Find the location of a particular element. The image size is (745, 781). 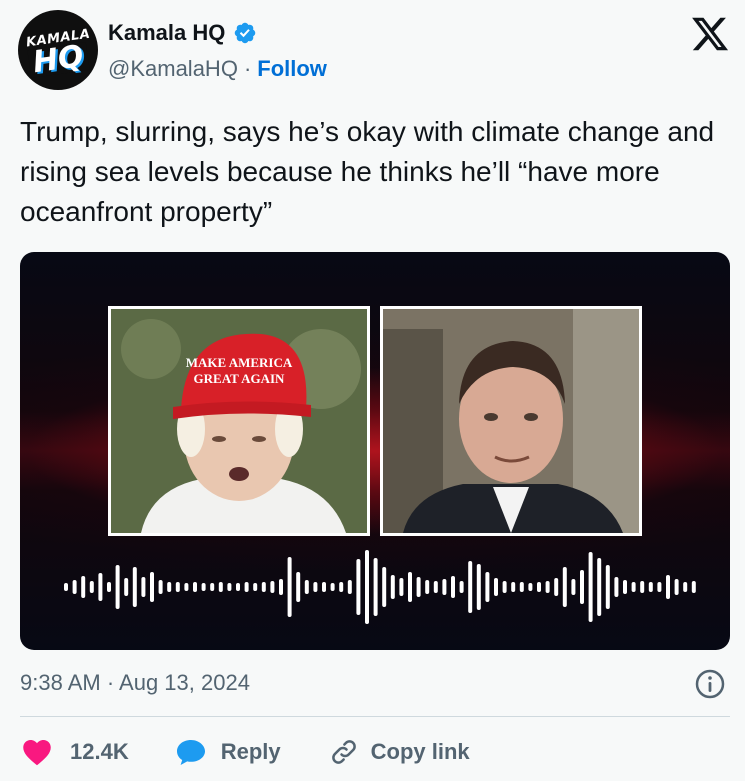

verified-badge-icon is located at coordinates (245, 33).